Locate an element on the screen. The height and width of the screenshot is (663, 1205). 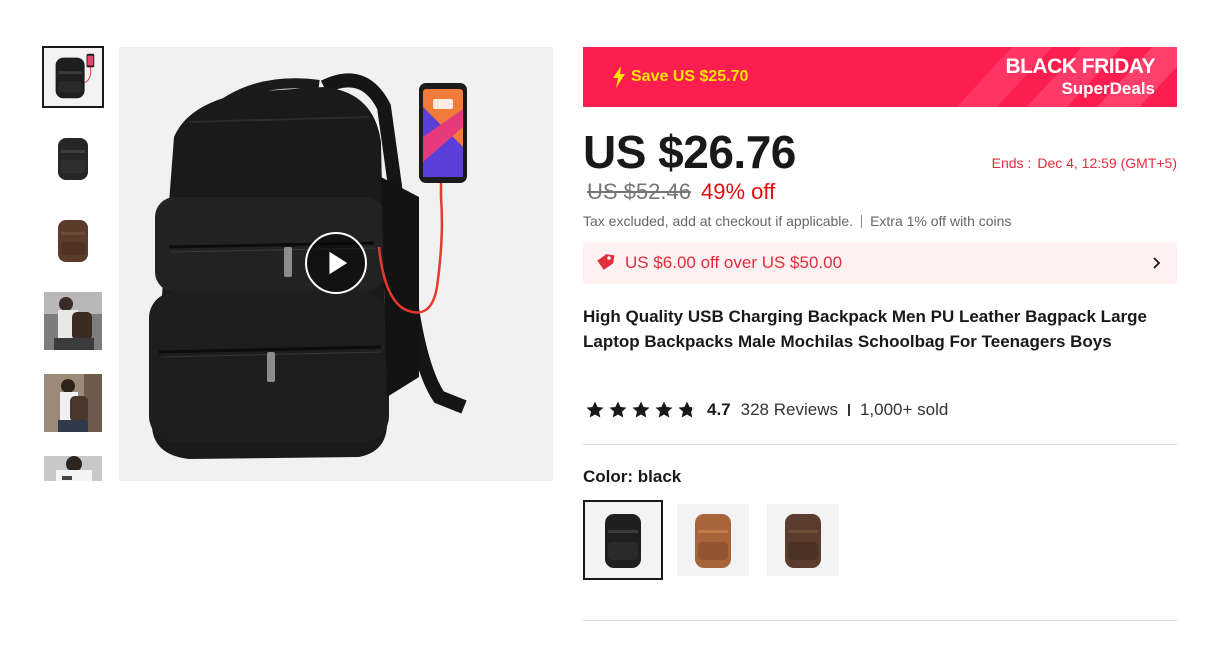
swatch-coffee is located at coordinates (803, 540).